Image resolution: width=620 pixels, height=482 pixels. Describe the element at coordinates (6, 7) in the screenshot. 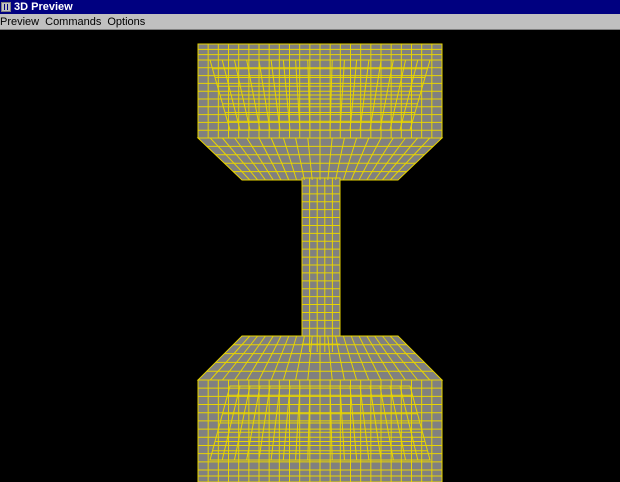

I see `app-icon` at that location.